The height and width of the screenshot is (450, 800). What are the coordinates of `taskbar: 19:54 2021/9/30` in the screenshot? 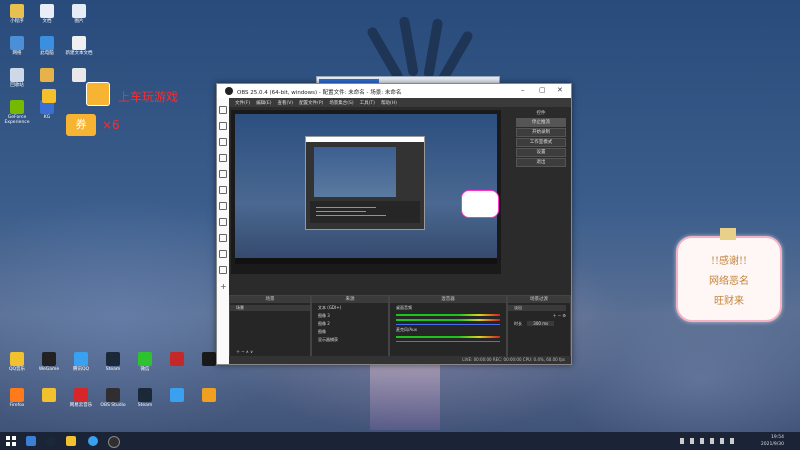 It's located at (400, 441).